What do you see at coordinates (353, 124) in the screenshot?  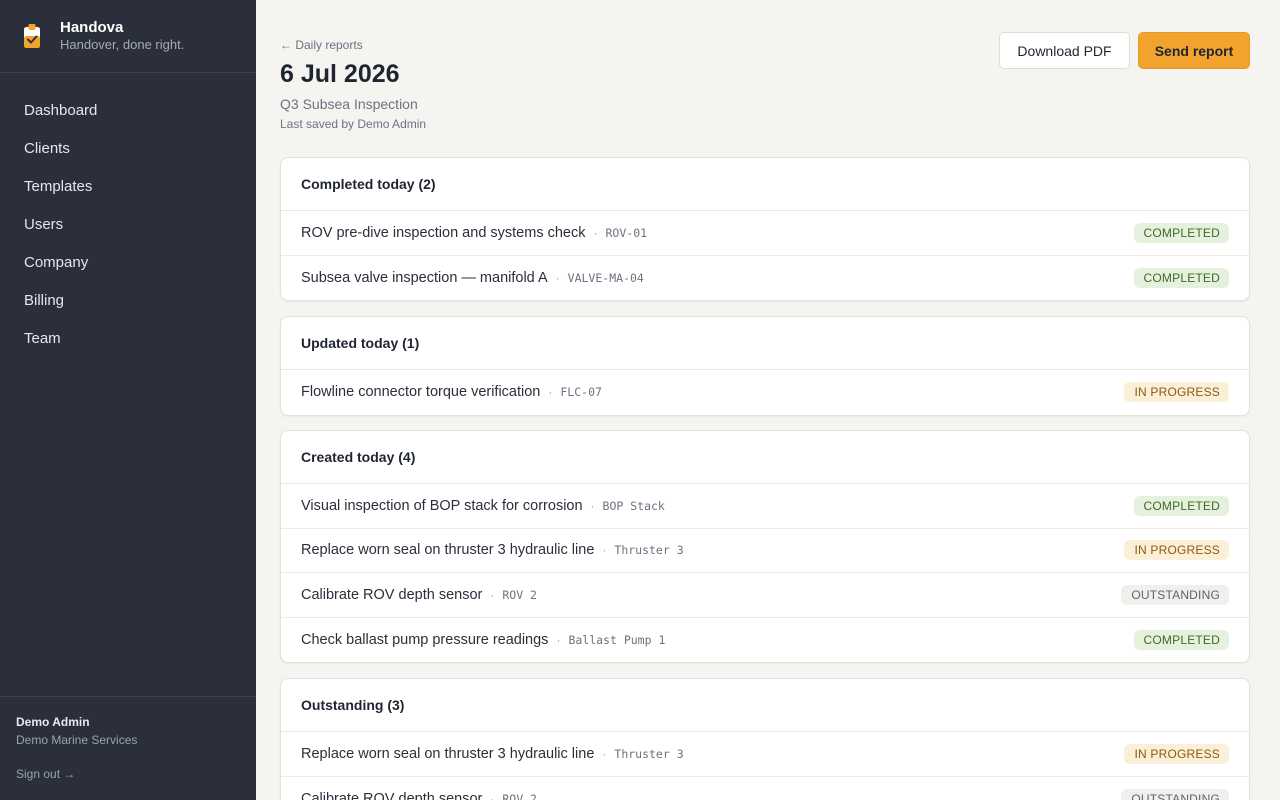 I see `last-saved-text: Last saved by Demo Admin` at bounding box center [353, 124].